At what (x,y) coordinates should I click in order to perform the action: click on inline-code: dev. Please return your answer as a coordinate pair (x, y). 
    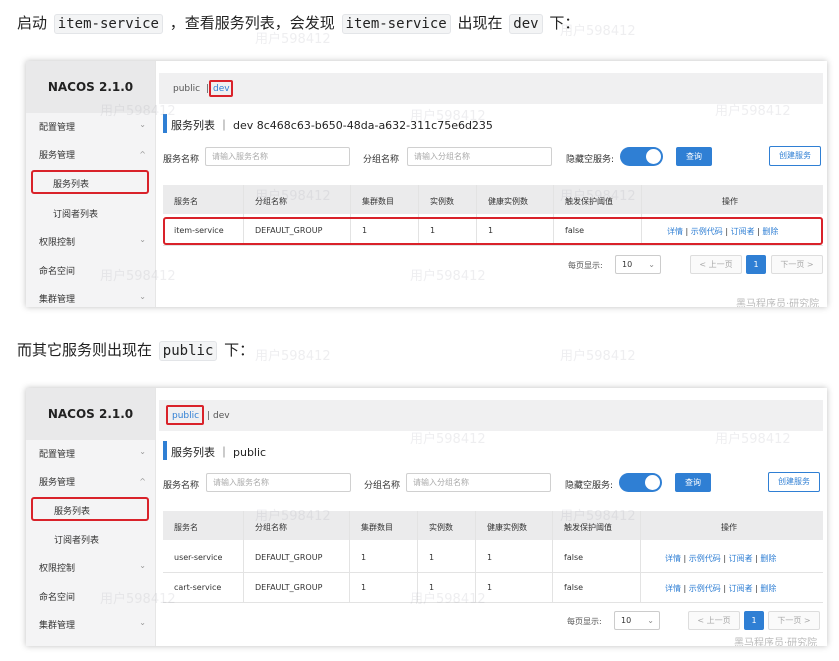
    Looking at the image, I should click on (526, 24).